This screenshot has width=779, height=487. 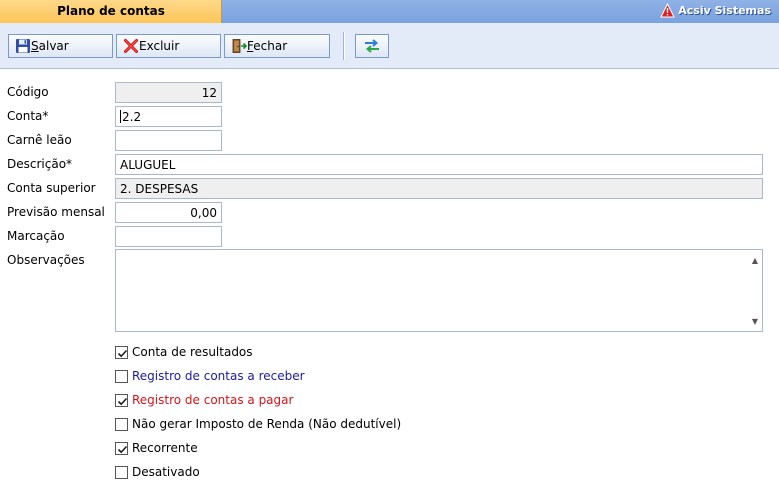 What do you see at coordinates (50, 46) in the screenshot?
I see `save-button-label: Salvar` at bounding box center [50, 46].